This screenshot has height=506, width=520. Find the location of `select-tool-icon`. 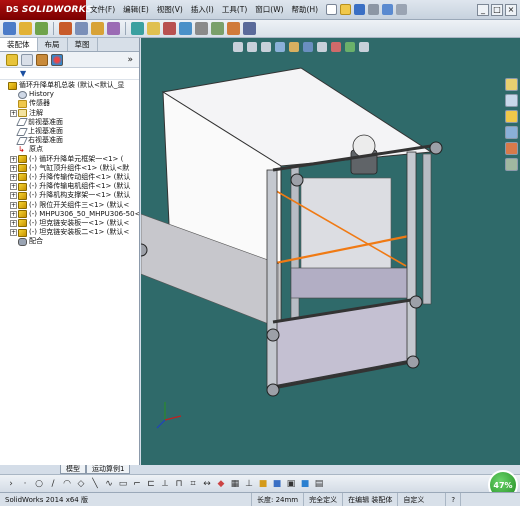

select-tool-icon is located at coordinates (9, 28).